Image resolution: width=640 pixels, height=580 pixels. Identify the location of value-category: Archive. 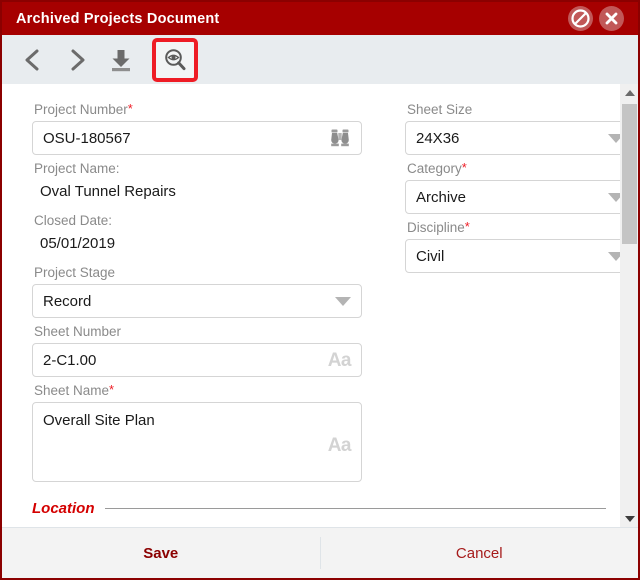
(441, 197).